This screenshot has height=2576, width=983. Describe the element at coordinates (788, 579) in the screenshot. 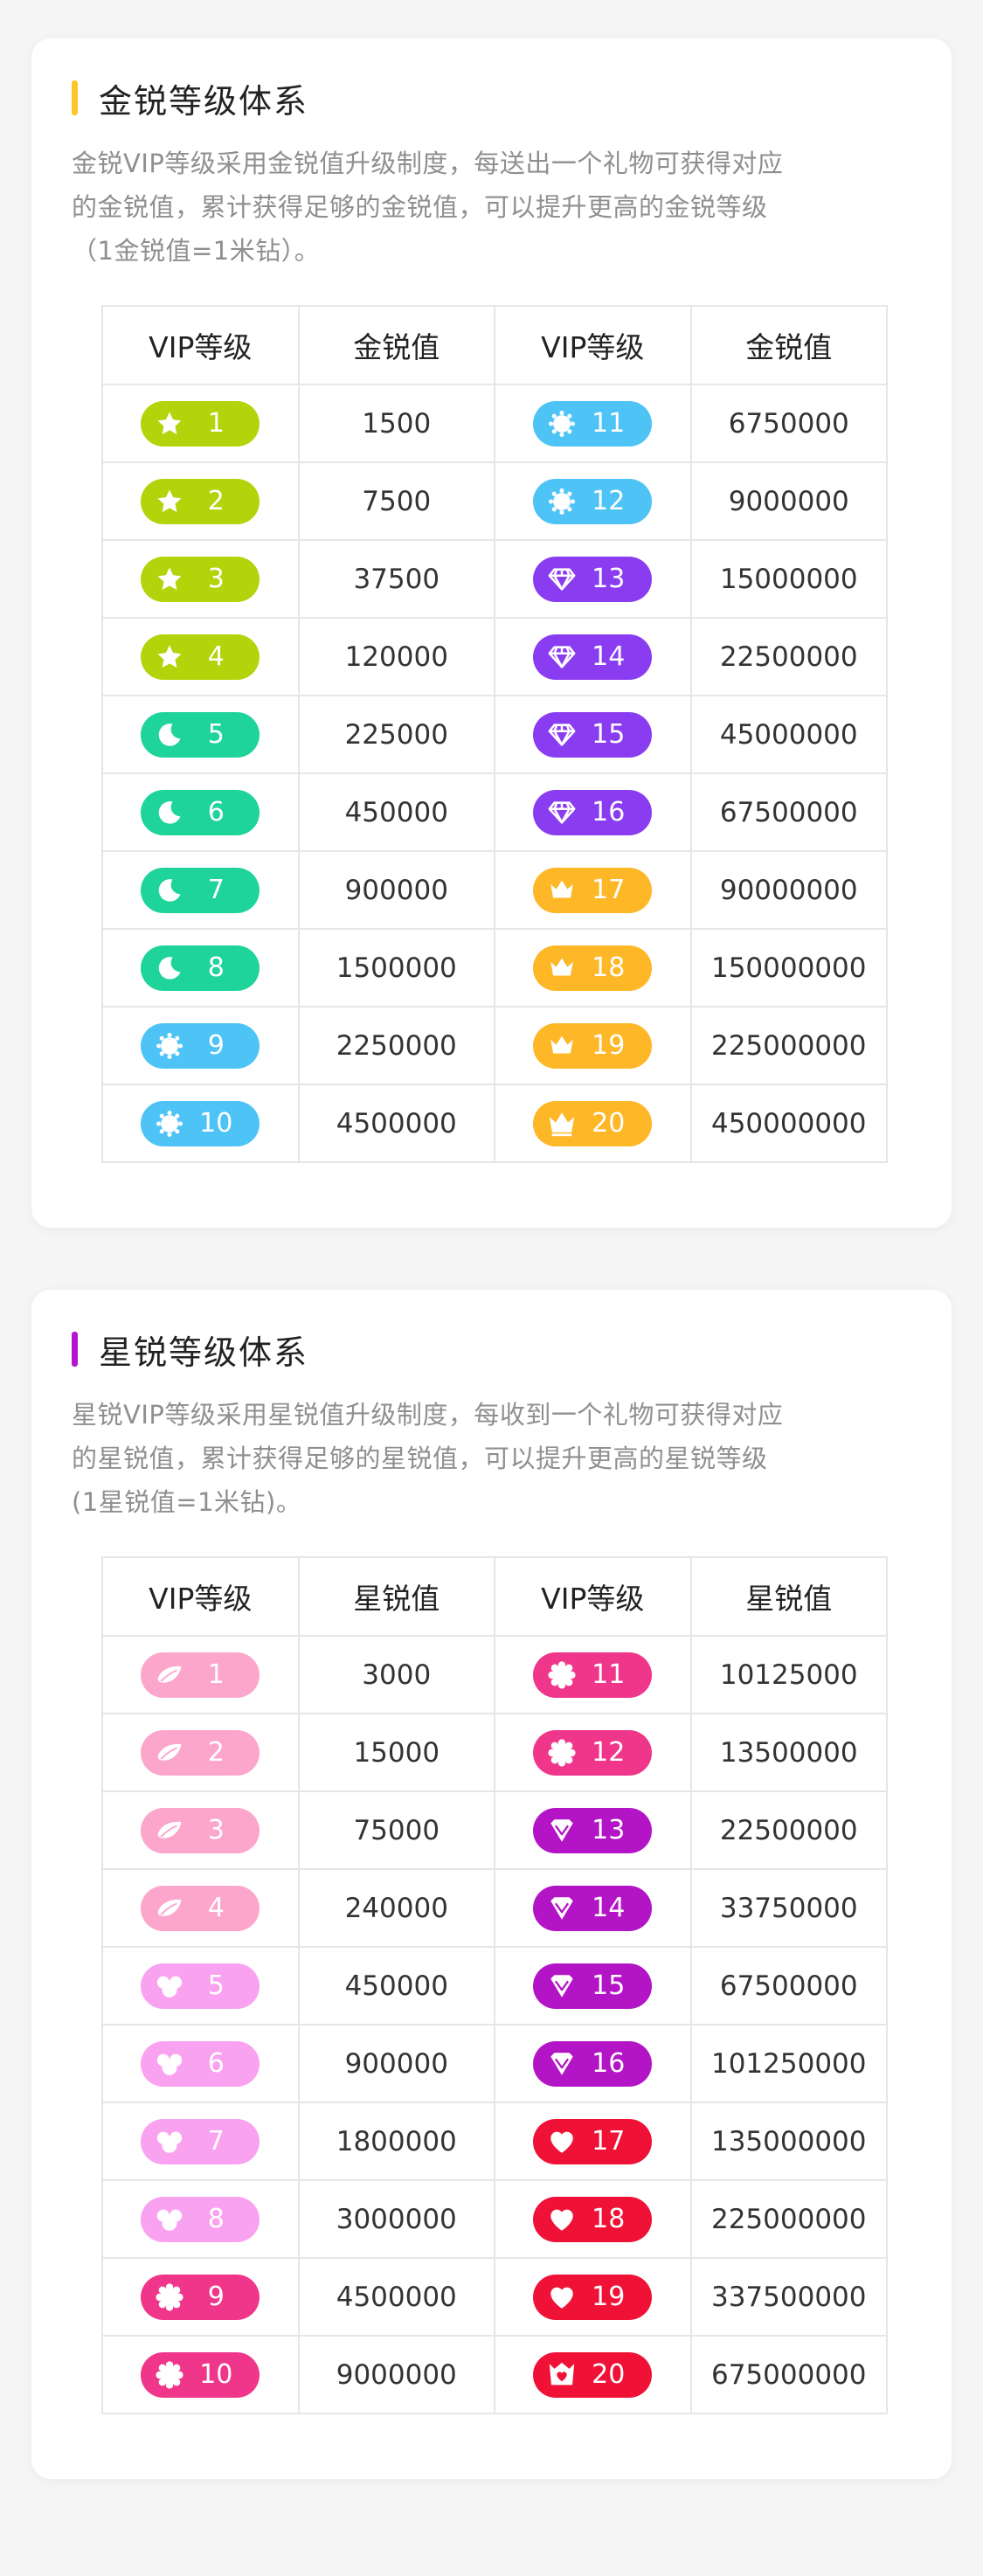

I see `level-value-cell: 15000000` at that location.